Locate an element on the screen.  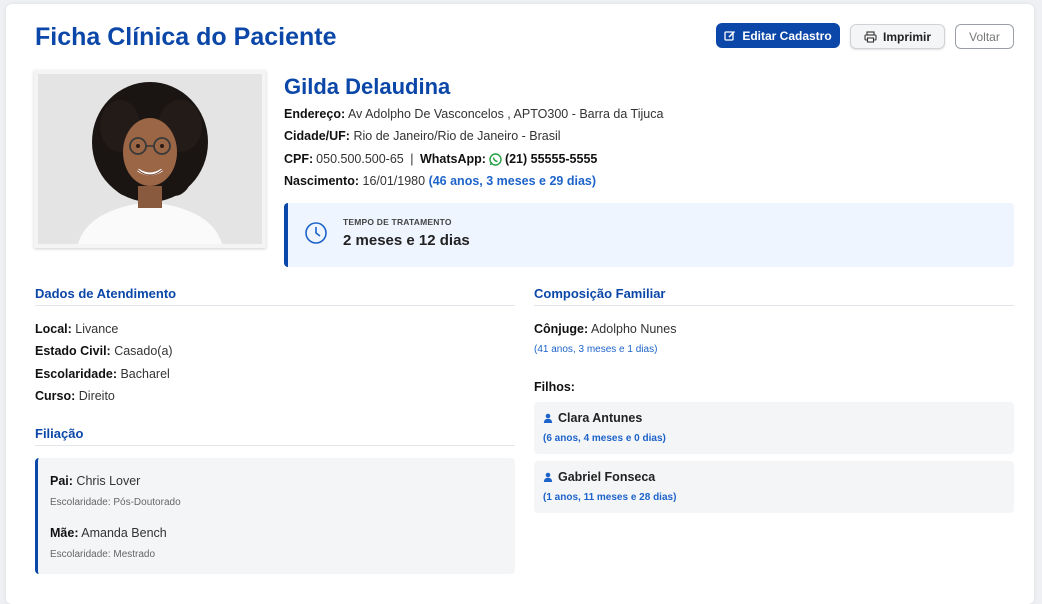
birth-label: Nascimento: is located at coordinates (322, 181).